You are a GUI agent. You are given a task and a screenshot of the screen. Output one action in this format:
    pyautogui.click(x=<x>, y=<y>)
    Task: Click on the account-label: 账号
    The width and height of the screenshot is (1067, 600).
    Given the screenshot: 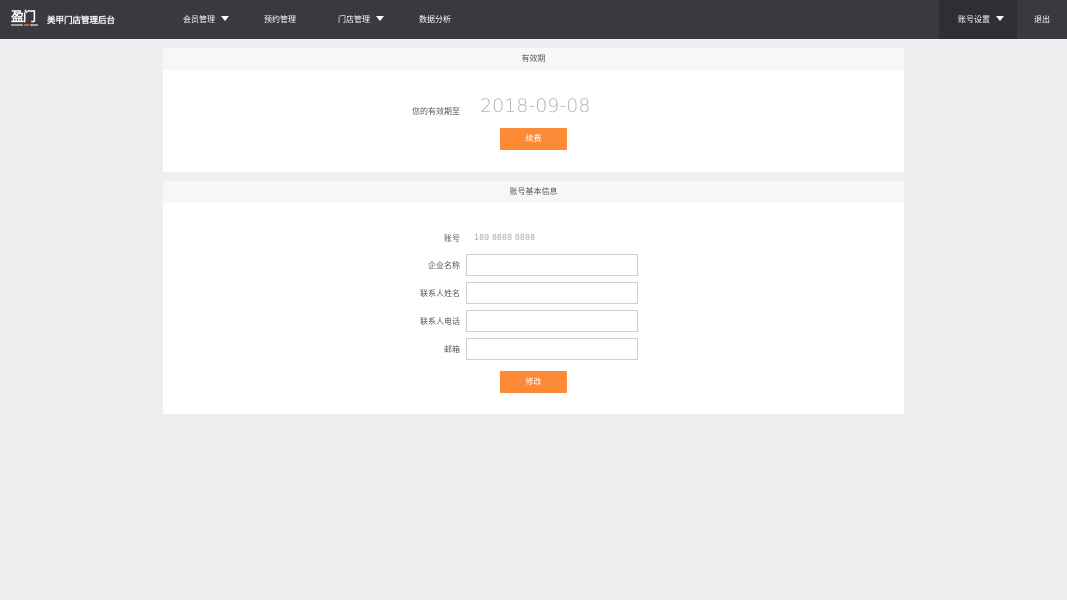 What is the action you would take?
    pyautogui.click(x=452, y=238)
    